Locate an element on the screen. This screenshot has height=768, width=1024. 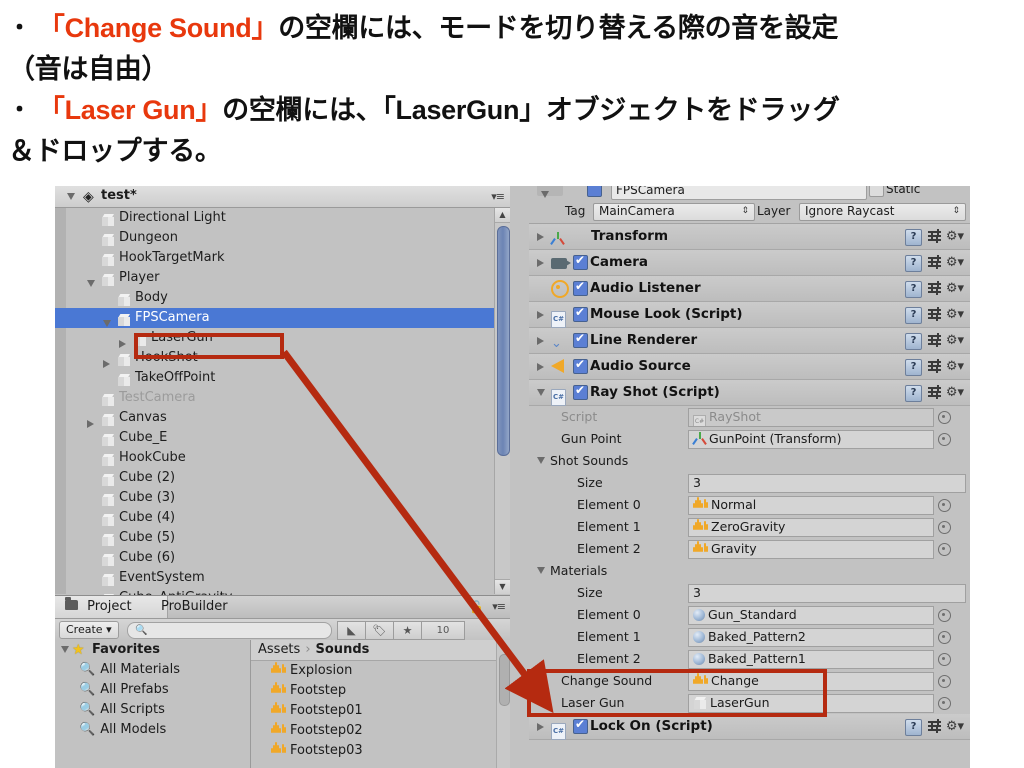
hierarchy-item-body: Body is located at coordinates (282, 298).